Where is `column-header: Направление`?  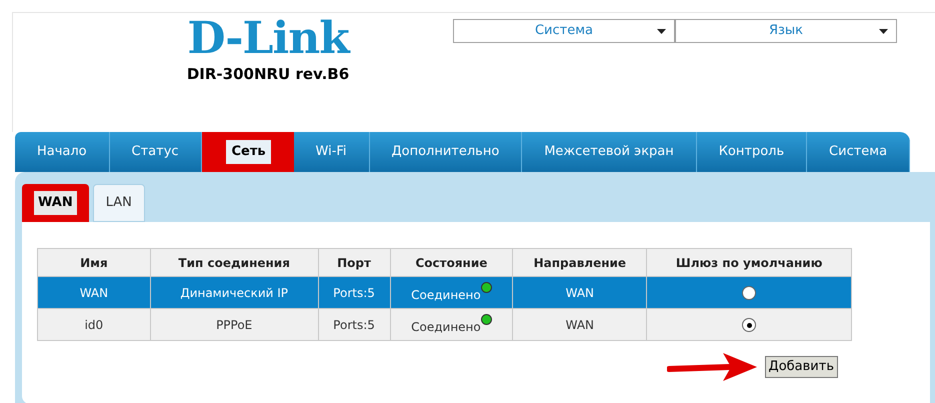 column-header: Направление is located at coordinates (579, 262).